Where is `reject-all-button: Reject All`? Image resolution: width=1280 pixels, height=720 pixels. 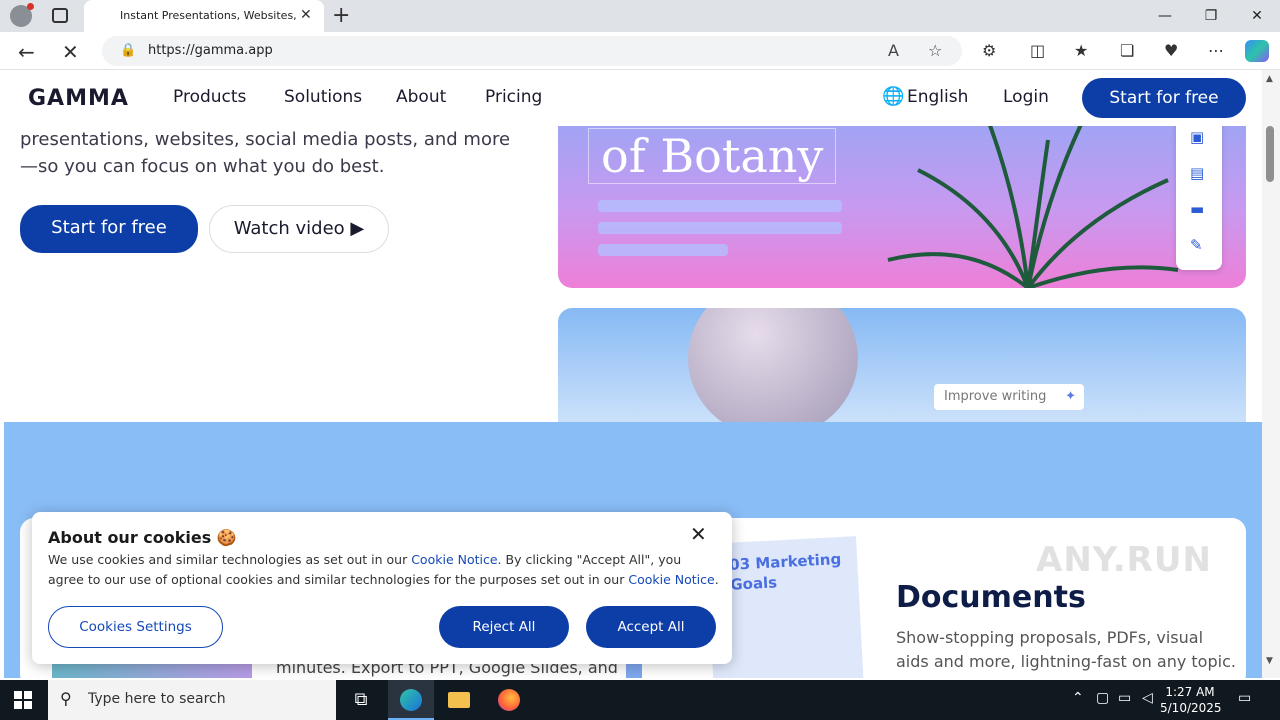
reject-all-button: Reject All is located at coordinates (504, 627).